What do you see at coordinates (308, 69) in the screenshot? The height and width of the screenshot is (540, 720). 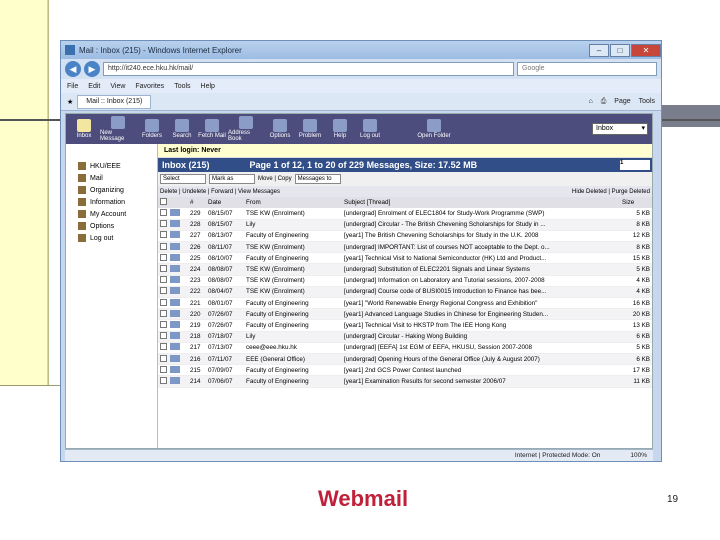 I see `url-input: http://it240.ece.hku.hk/mail/` at bounding box center [308, 69].